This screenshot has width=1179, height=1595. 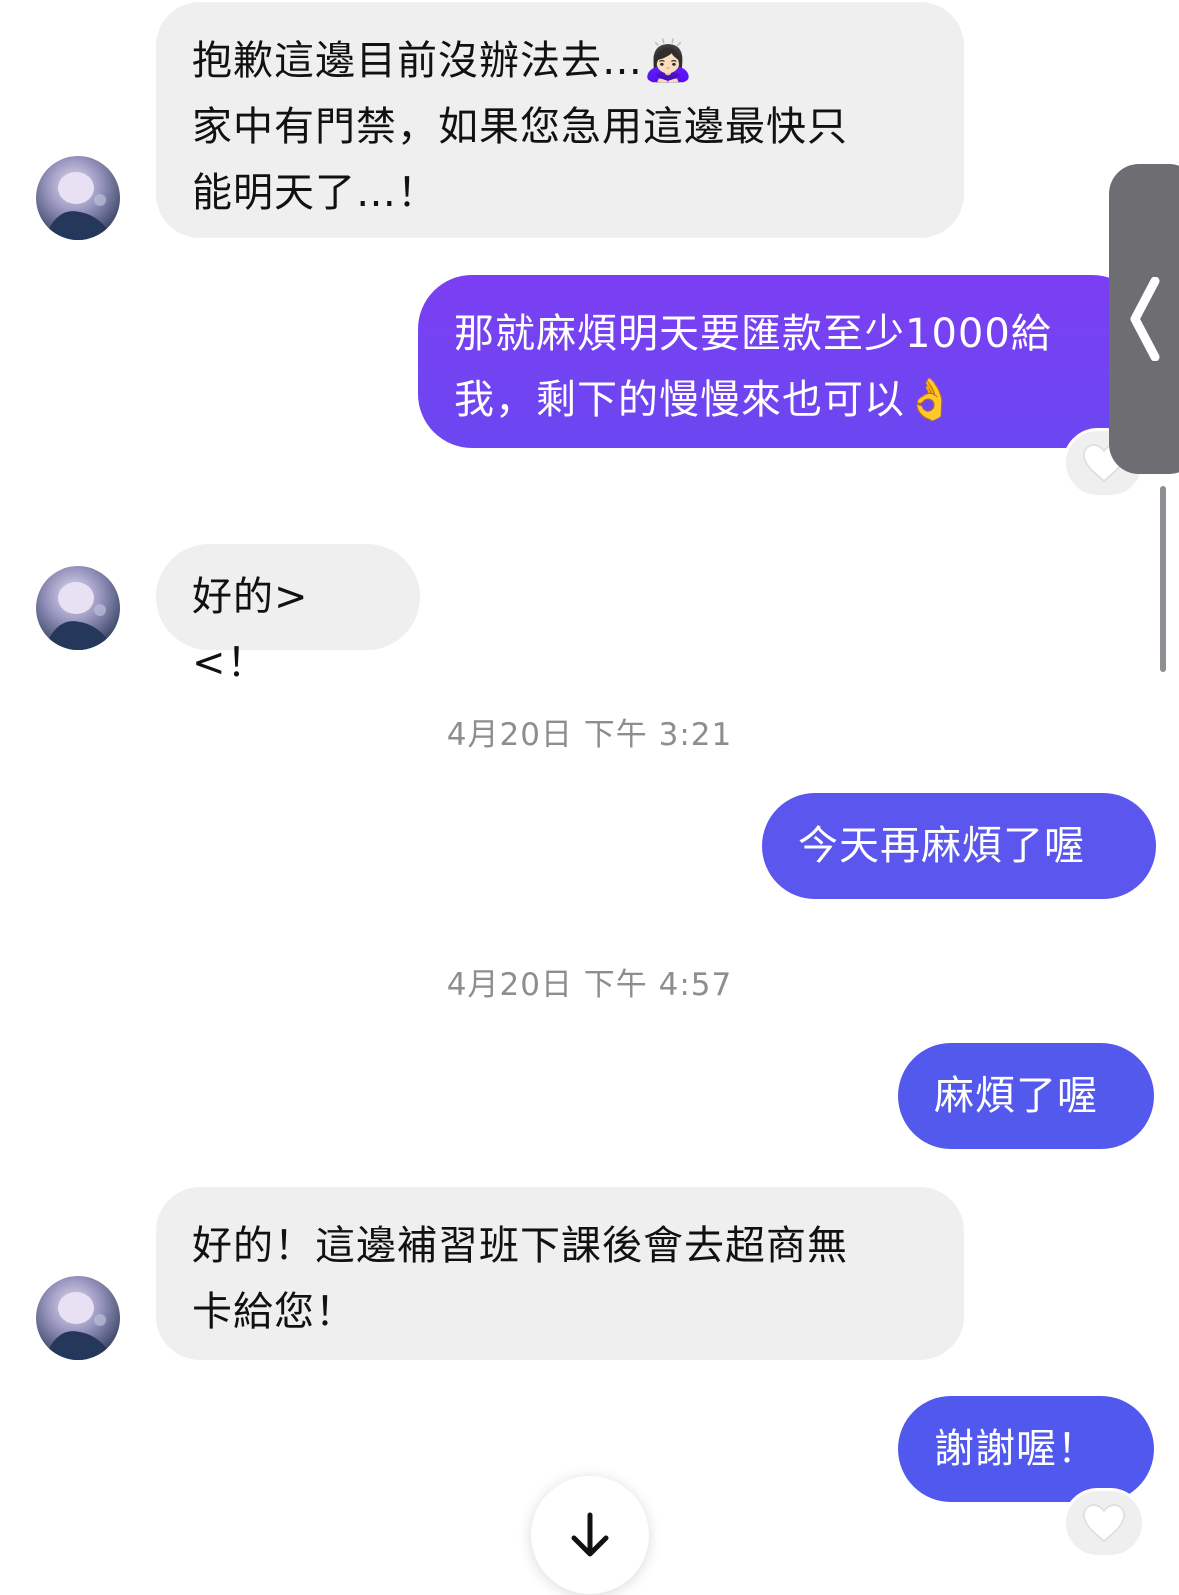 I want to click on arrow-down-icon, so click(x=590, y=1534).